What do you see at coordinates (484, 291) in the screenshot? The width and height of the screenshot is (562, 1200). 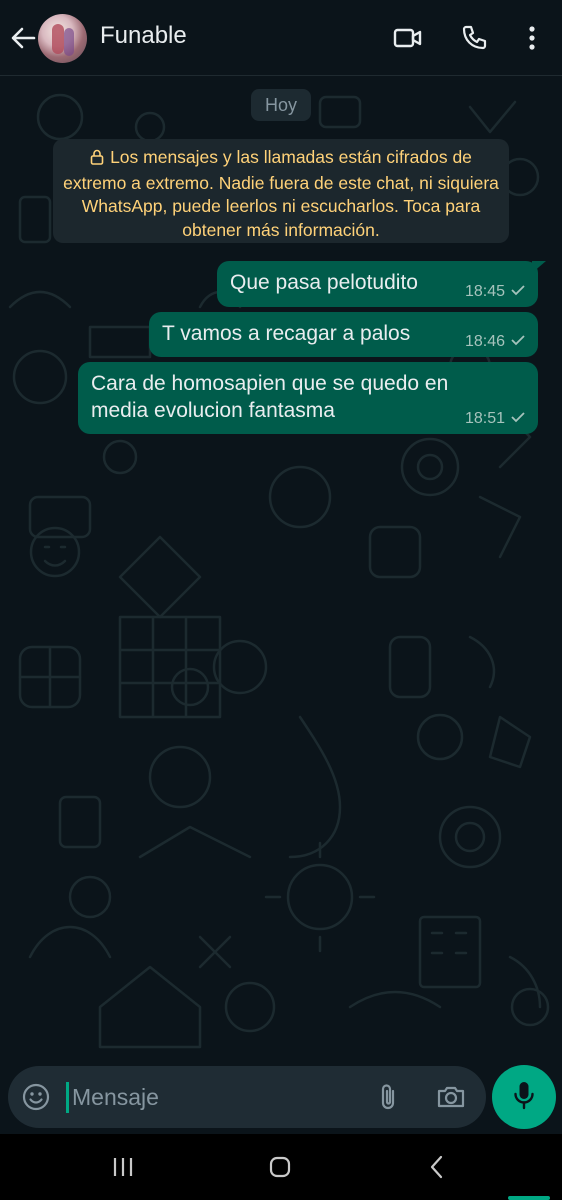 I see `message-time: 18:45` at bounding box center [484, 291].